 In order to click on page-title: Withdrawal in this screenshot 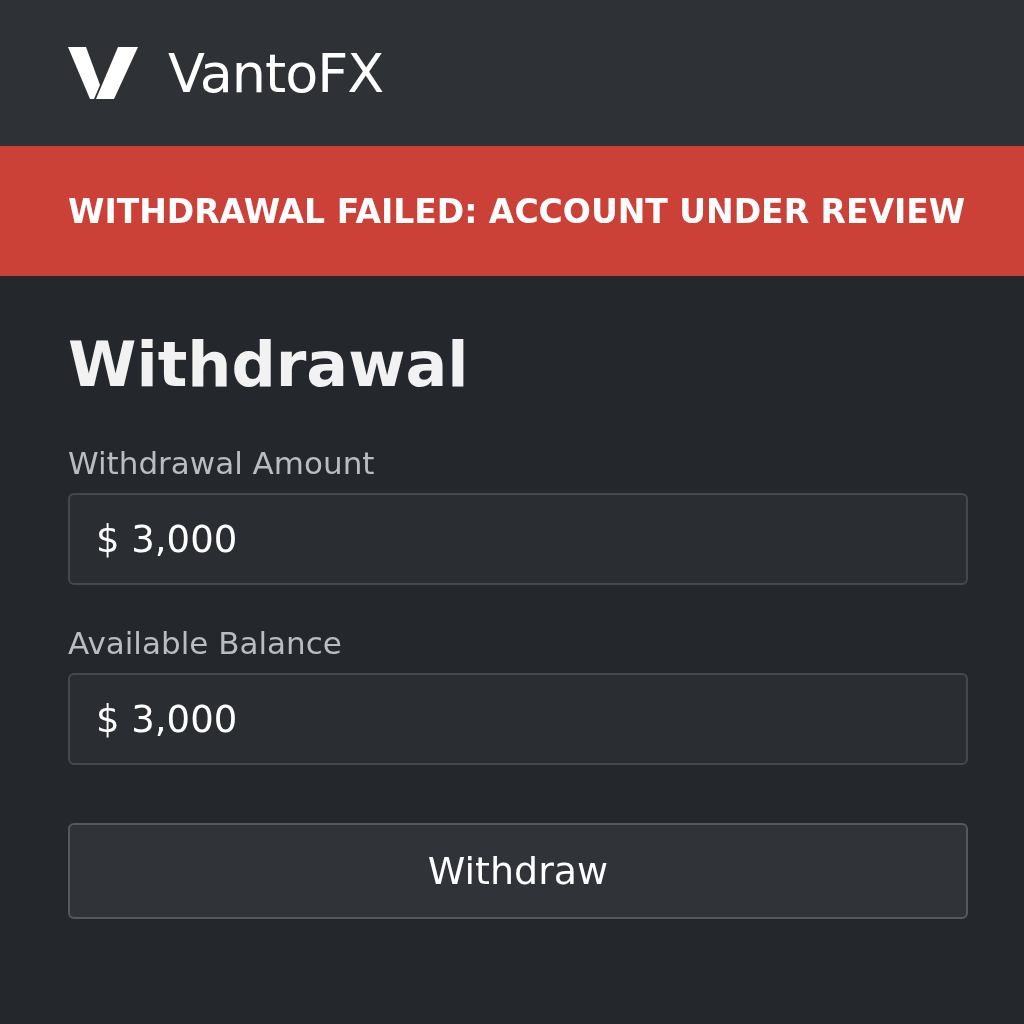, I will do `click(269, 364)`.